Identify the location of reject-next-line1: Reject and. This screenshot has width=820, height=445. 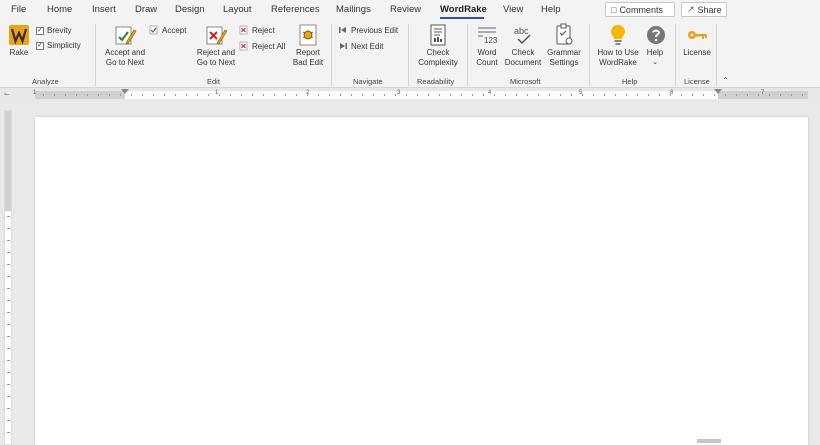
(216, 52).